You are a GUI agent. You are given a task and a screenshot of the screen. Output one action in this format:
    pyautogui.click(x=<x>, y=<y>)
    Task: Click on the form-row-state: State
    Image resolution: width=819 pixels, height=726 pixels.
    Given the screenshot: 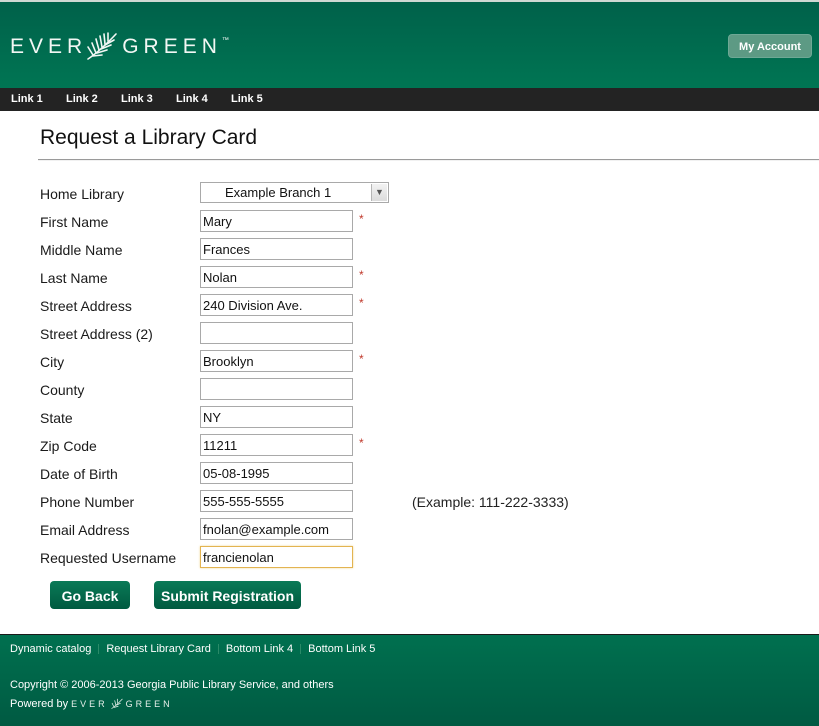 What is the action you would take?
    pyautogui.click(x=409, y=418)
    